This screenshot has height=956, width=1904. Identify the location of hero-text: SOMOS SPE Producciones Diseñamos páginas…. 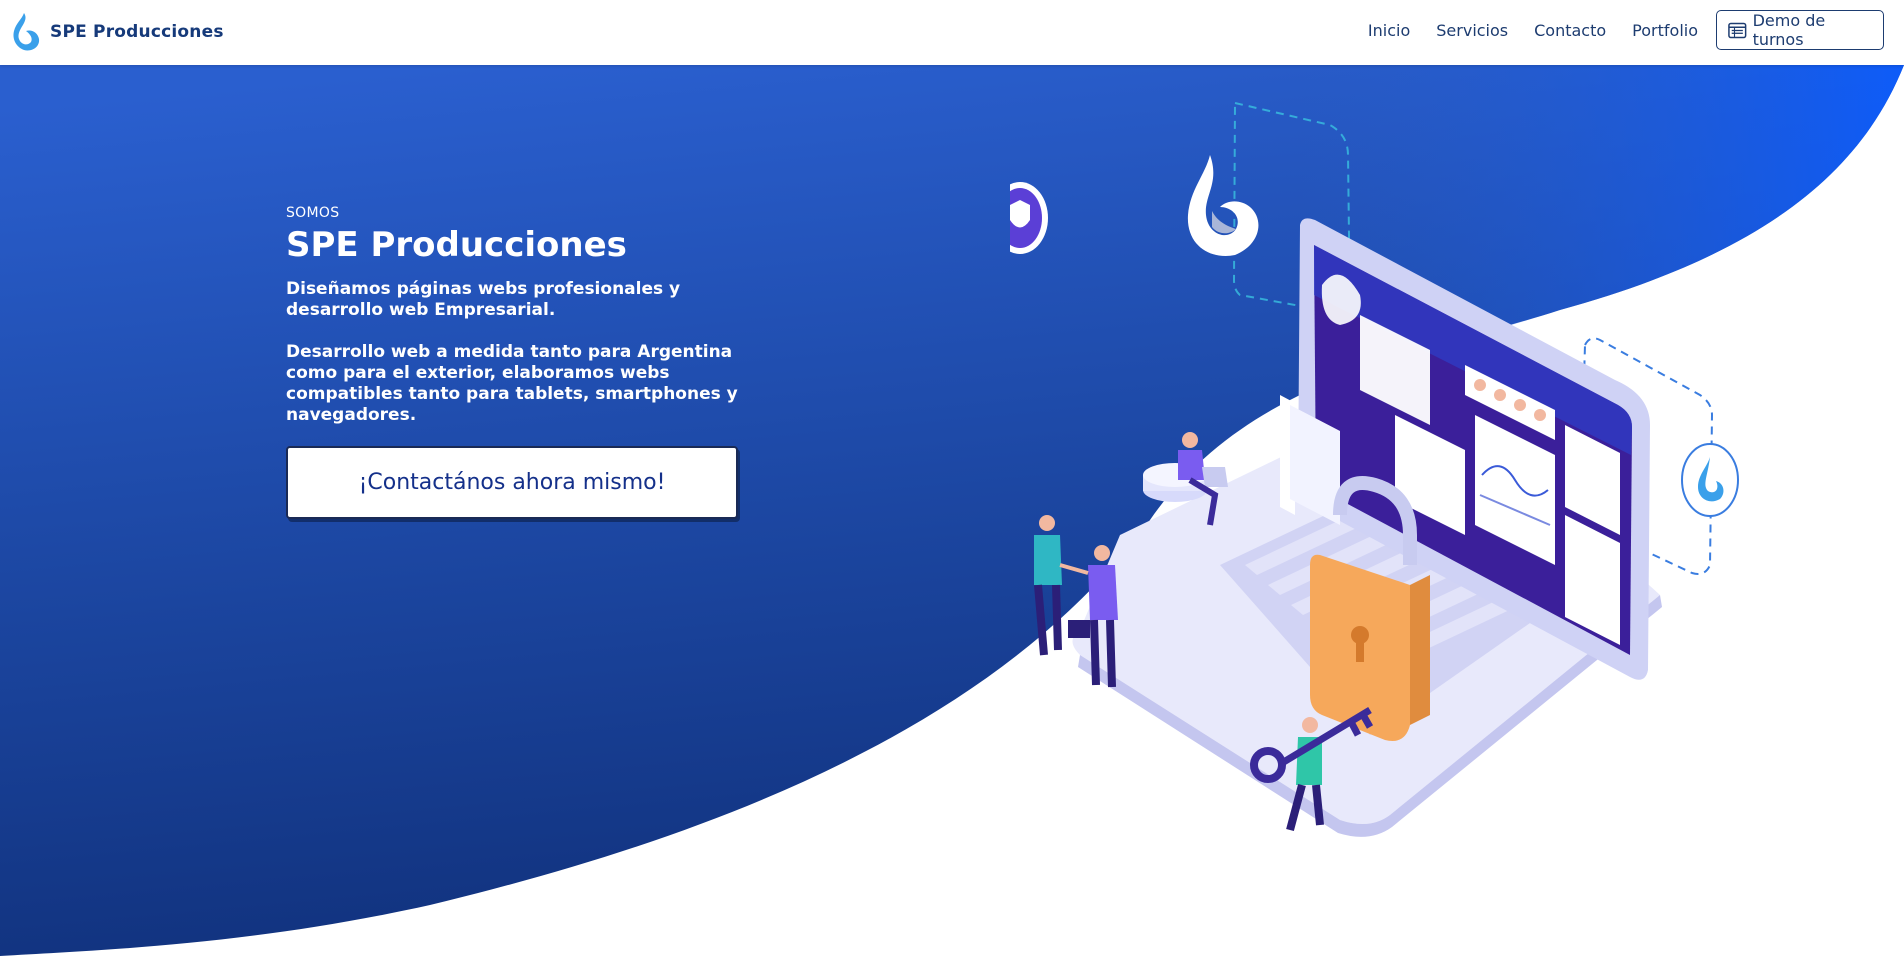
(526, 315).